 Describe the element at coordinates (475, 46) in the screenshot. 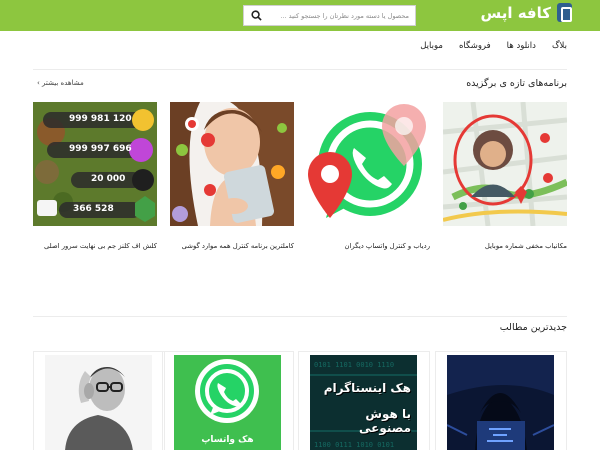

I see `nav-item-shop: فروشگاه` at that location.